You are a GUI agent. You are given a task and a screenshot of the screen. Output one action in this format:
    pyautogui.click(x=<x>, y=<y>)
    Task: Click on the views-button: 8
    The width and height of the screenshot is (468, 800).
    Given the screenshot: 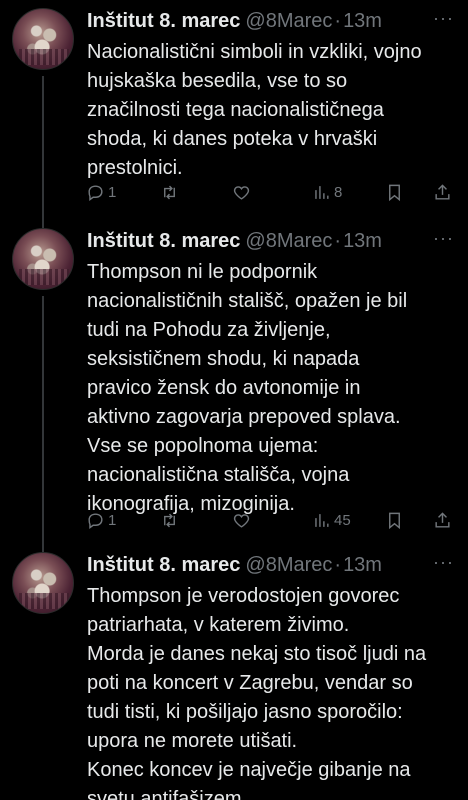 What is the action you would take?
    pyautogui.click(x=327, y=192)
    